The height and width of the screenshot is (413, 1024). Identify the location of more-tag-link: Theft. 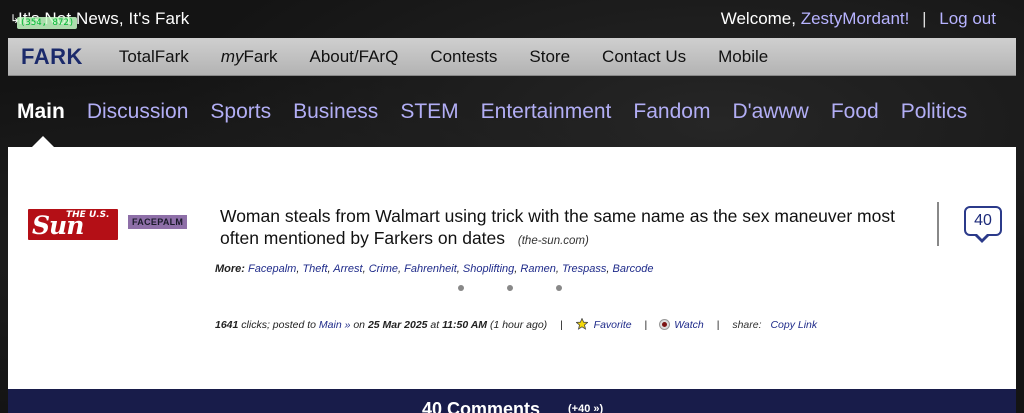
(314, 269).